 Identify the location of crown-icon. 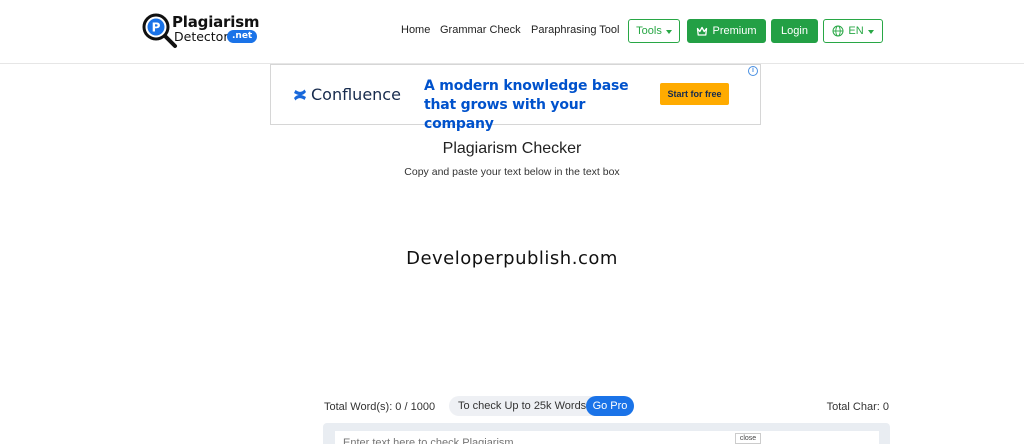
(702, 31).